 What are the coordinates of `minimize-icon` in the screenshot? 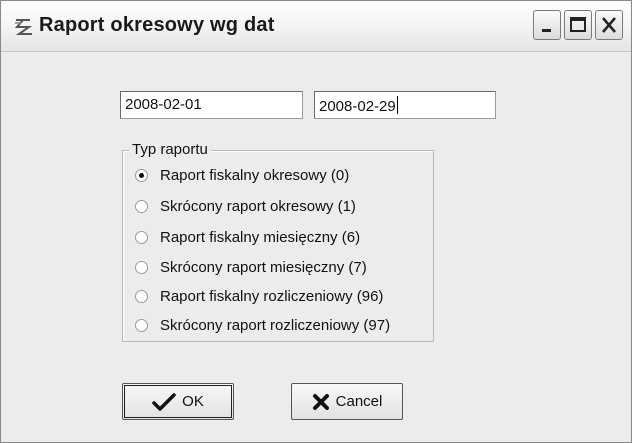 It's located at (546, 30).